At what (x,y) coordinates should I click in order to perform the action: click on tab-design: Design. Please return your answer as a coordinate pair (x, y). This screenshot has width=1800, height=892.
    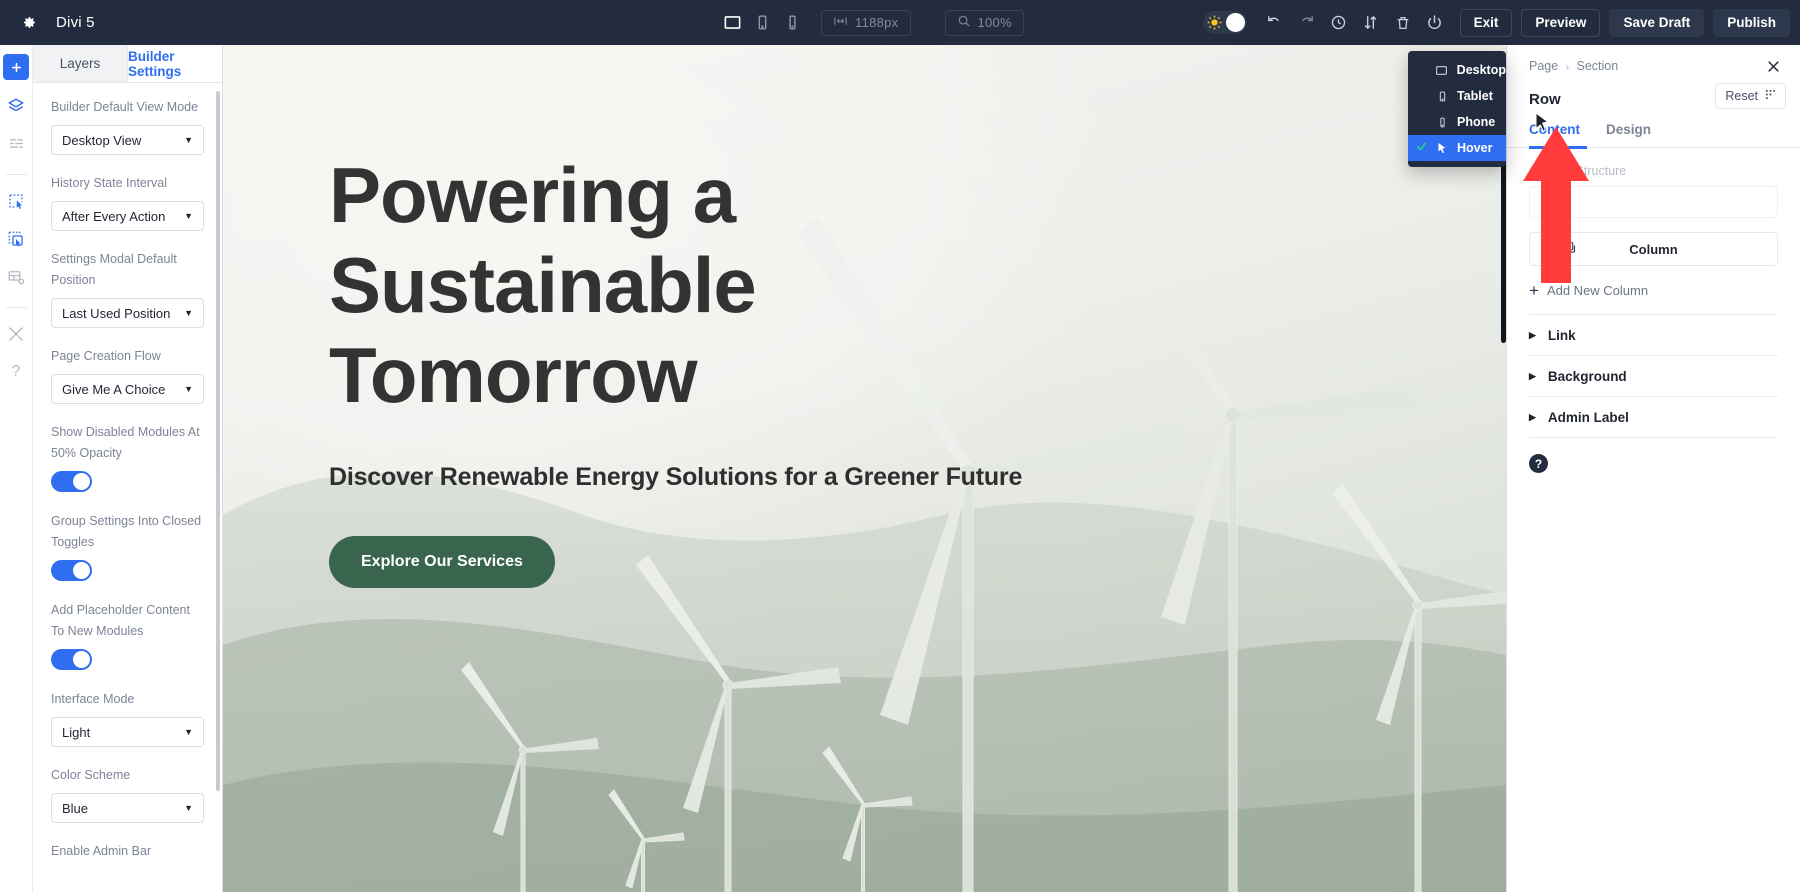
    Looking at the image, I should click on (1628, 134).